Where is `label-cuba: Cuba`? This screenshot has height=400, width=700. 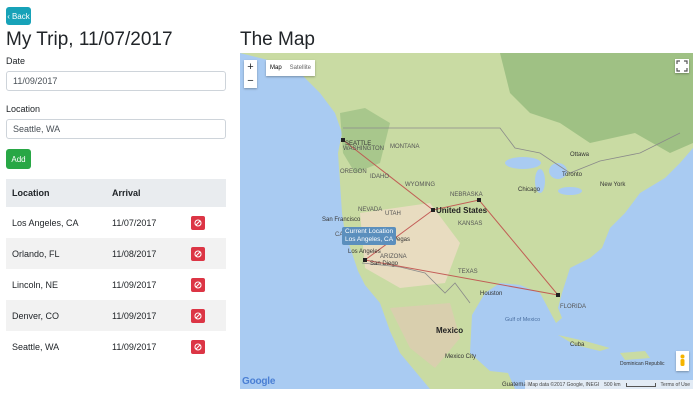
label-cuba: Cuba is located at coordinates (577, 345).